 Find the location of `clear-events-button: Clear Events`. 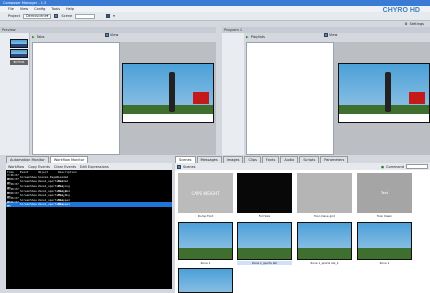

clear-events-button: Clear Events is located at coordinates (65, 167).